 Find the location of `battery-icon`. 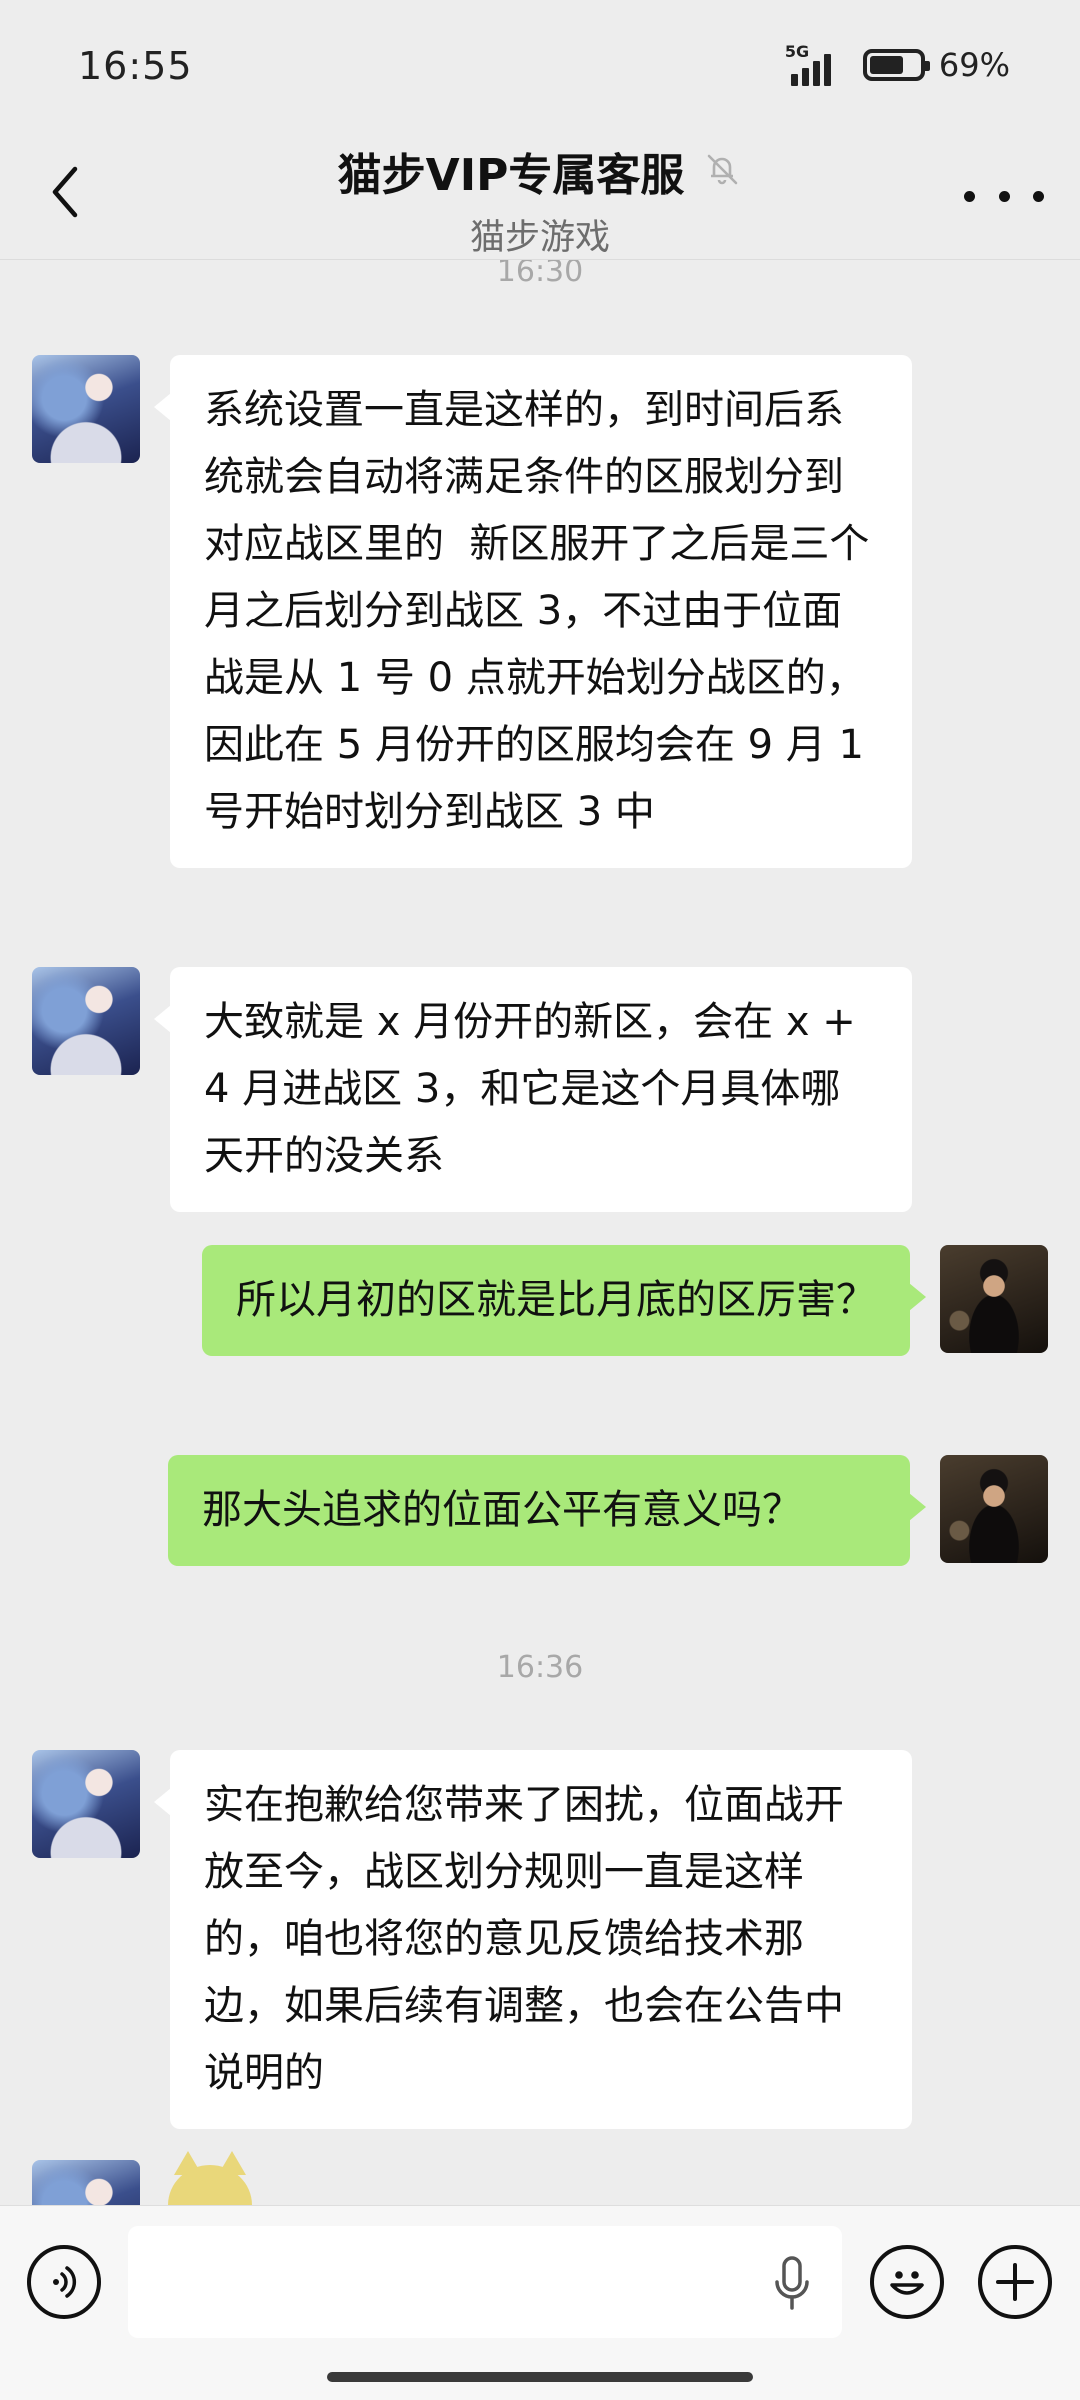

battery-icon is located at coordinates (896, 65).